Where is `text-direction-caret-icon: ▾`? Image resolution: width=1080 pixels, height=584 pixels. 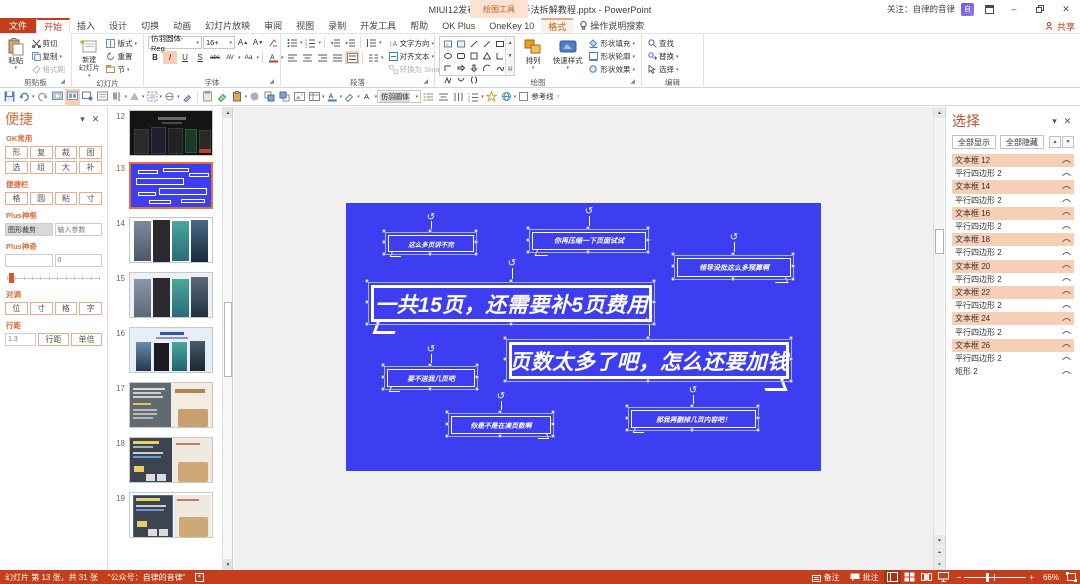
text-direction-caret-icon: ▾ is located at coordinates (433, 44).